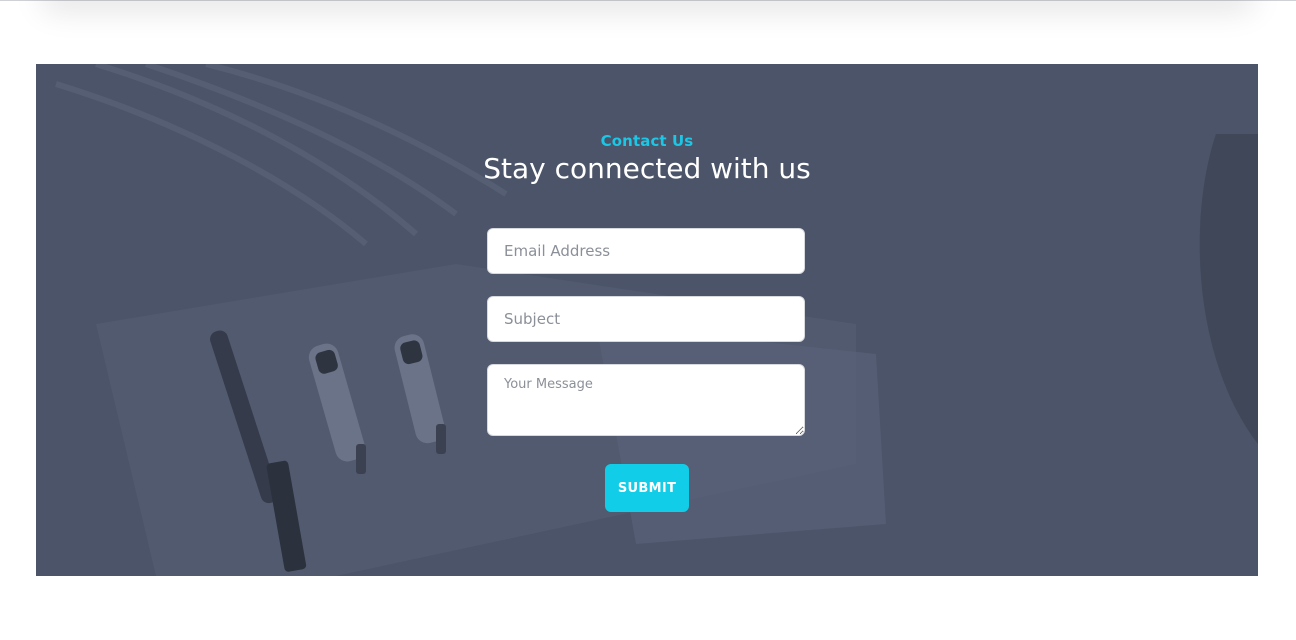 This screenshot has height=640, width=1296. What do you see at coordinates (648, 0) in the screenshot?
I see `header-bottom-border` at bounding box center [648, 0].